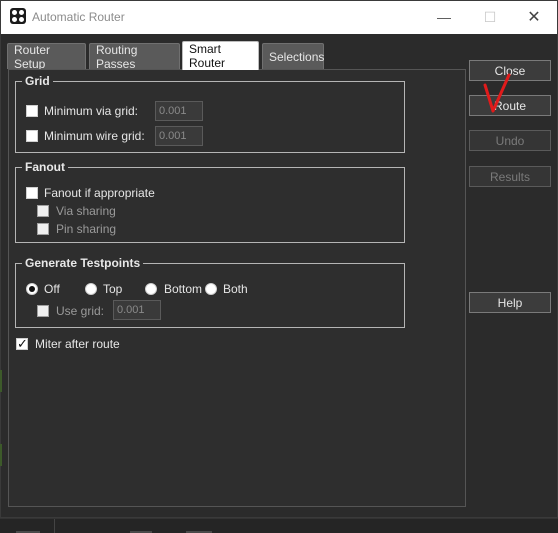 The height and width of the screenshot is (533, 558). Describe the element at coordinates (46, 57) in the screenshot. I see `tab-router-setup: Router Setup` at that location.